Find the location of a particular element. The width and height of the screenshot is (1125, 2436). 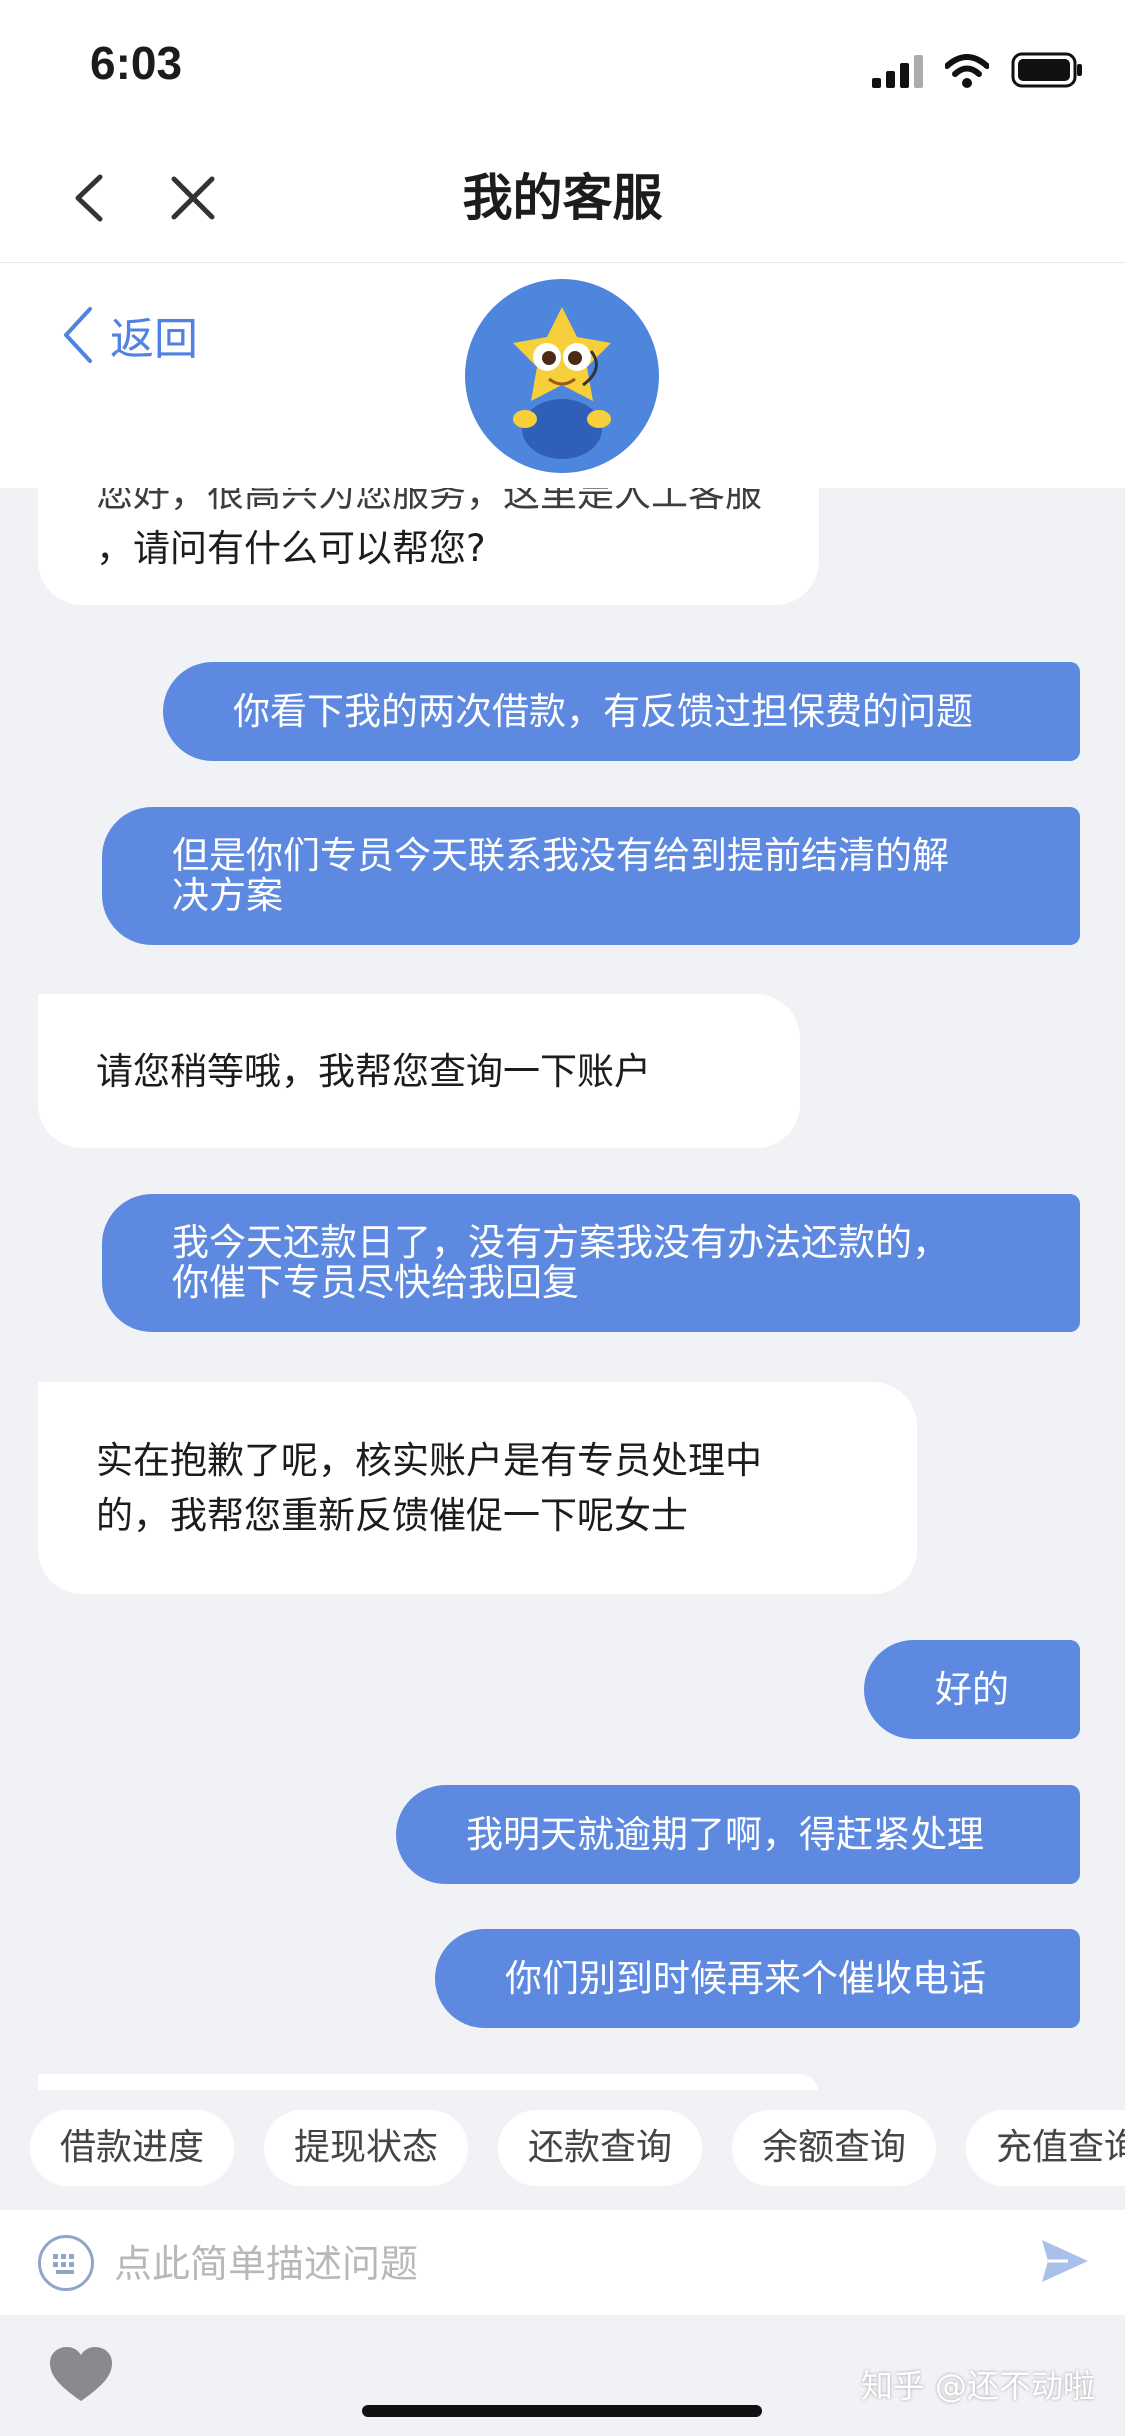

user-message: 你们别到时候再来个催收电话 is located at coordinates (757, 1978).